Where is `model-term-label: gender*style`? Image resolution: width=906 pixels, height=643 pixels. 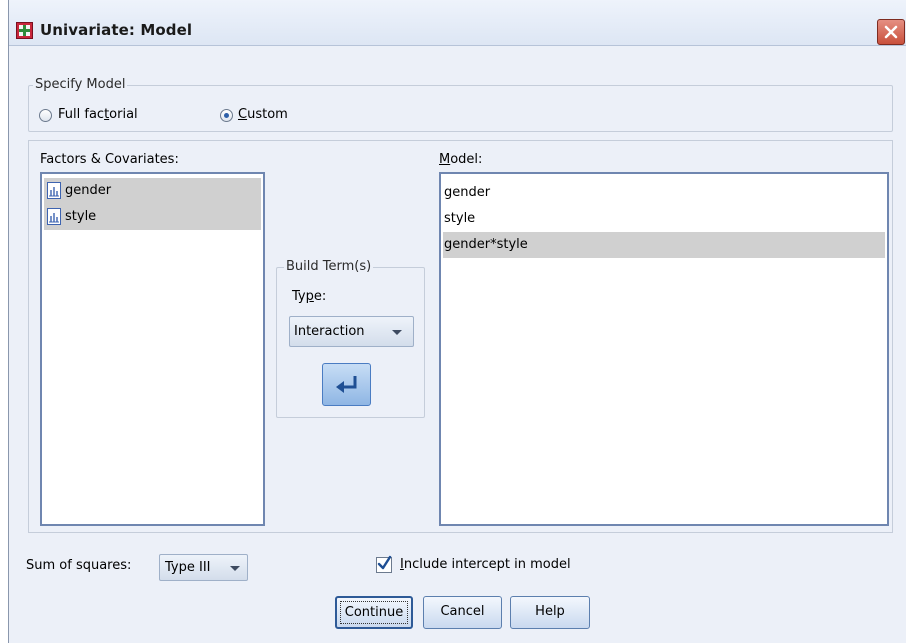 model-term-label: gender*style is located at coordinates (486, 244).